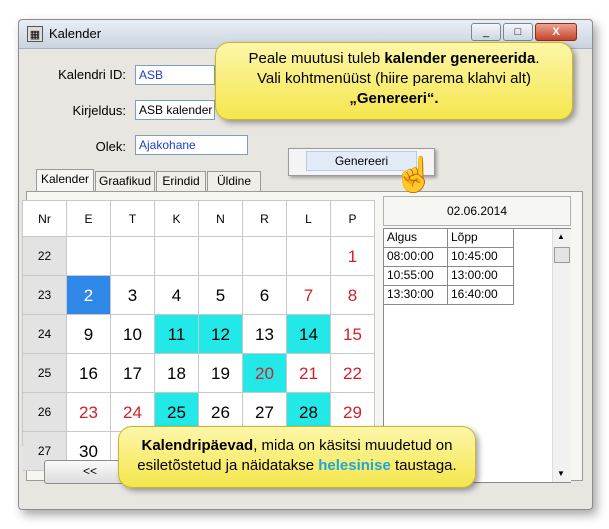 Image resolution: width=609 pixels, height=529 pixels. Describe the element at coordinates (221, 295) in the screenshot. I see `calendar-day: 5` at that location.